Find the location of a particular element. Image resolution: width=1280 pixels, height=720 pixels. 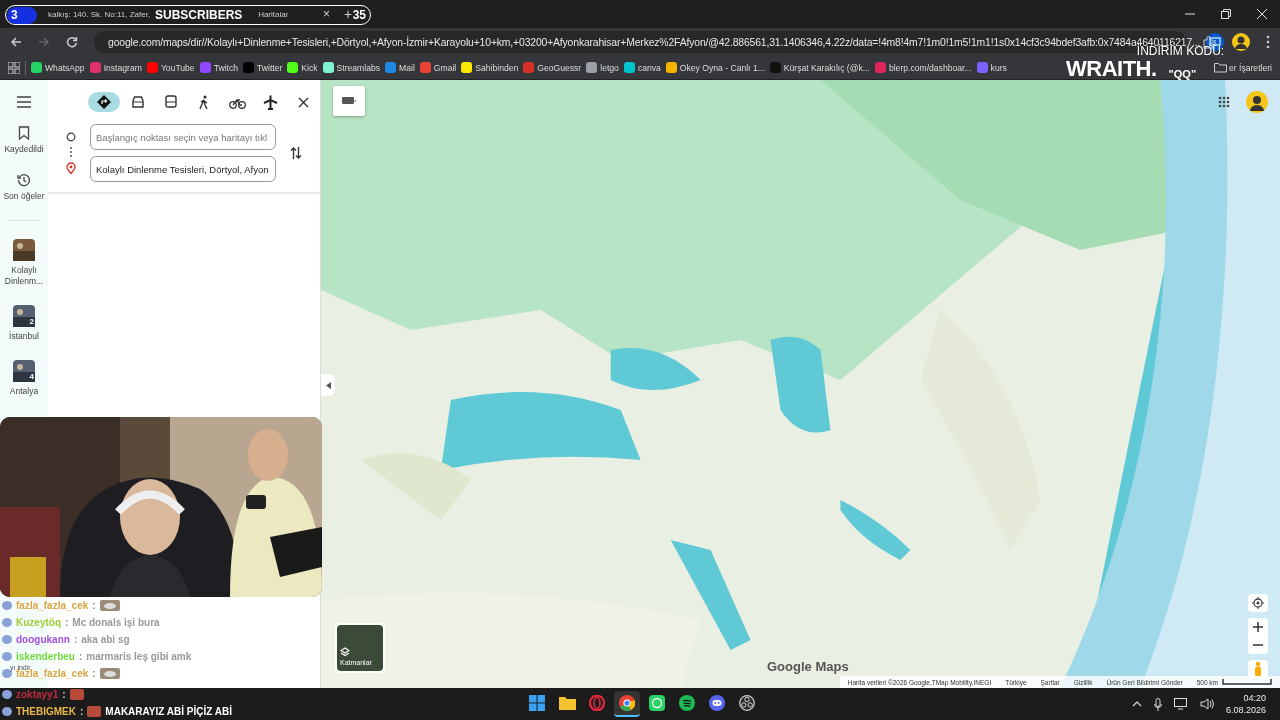

nav-button: Son öğeler is located at coordinates (24, 188).